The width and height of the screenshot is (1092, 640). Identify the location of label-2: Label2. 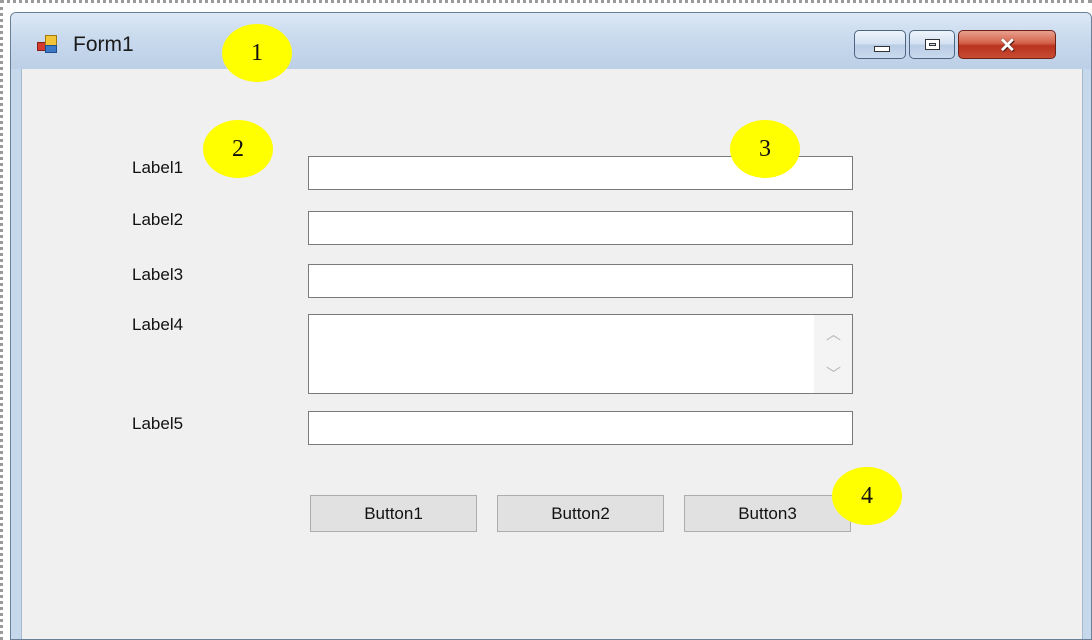
(158, 219).